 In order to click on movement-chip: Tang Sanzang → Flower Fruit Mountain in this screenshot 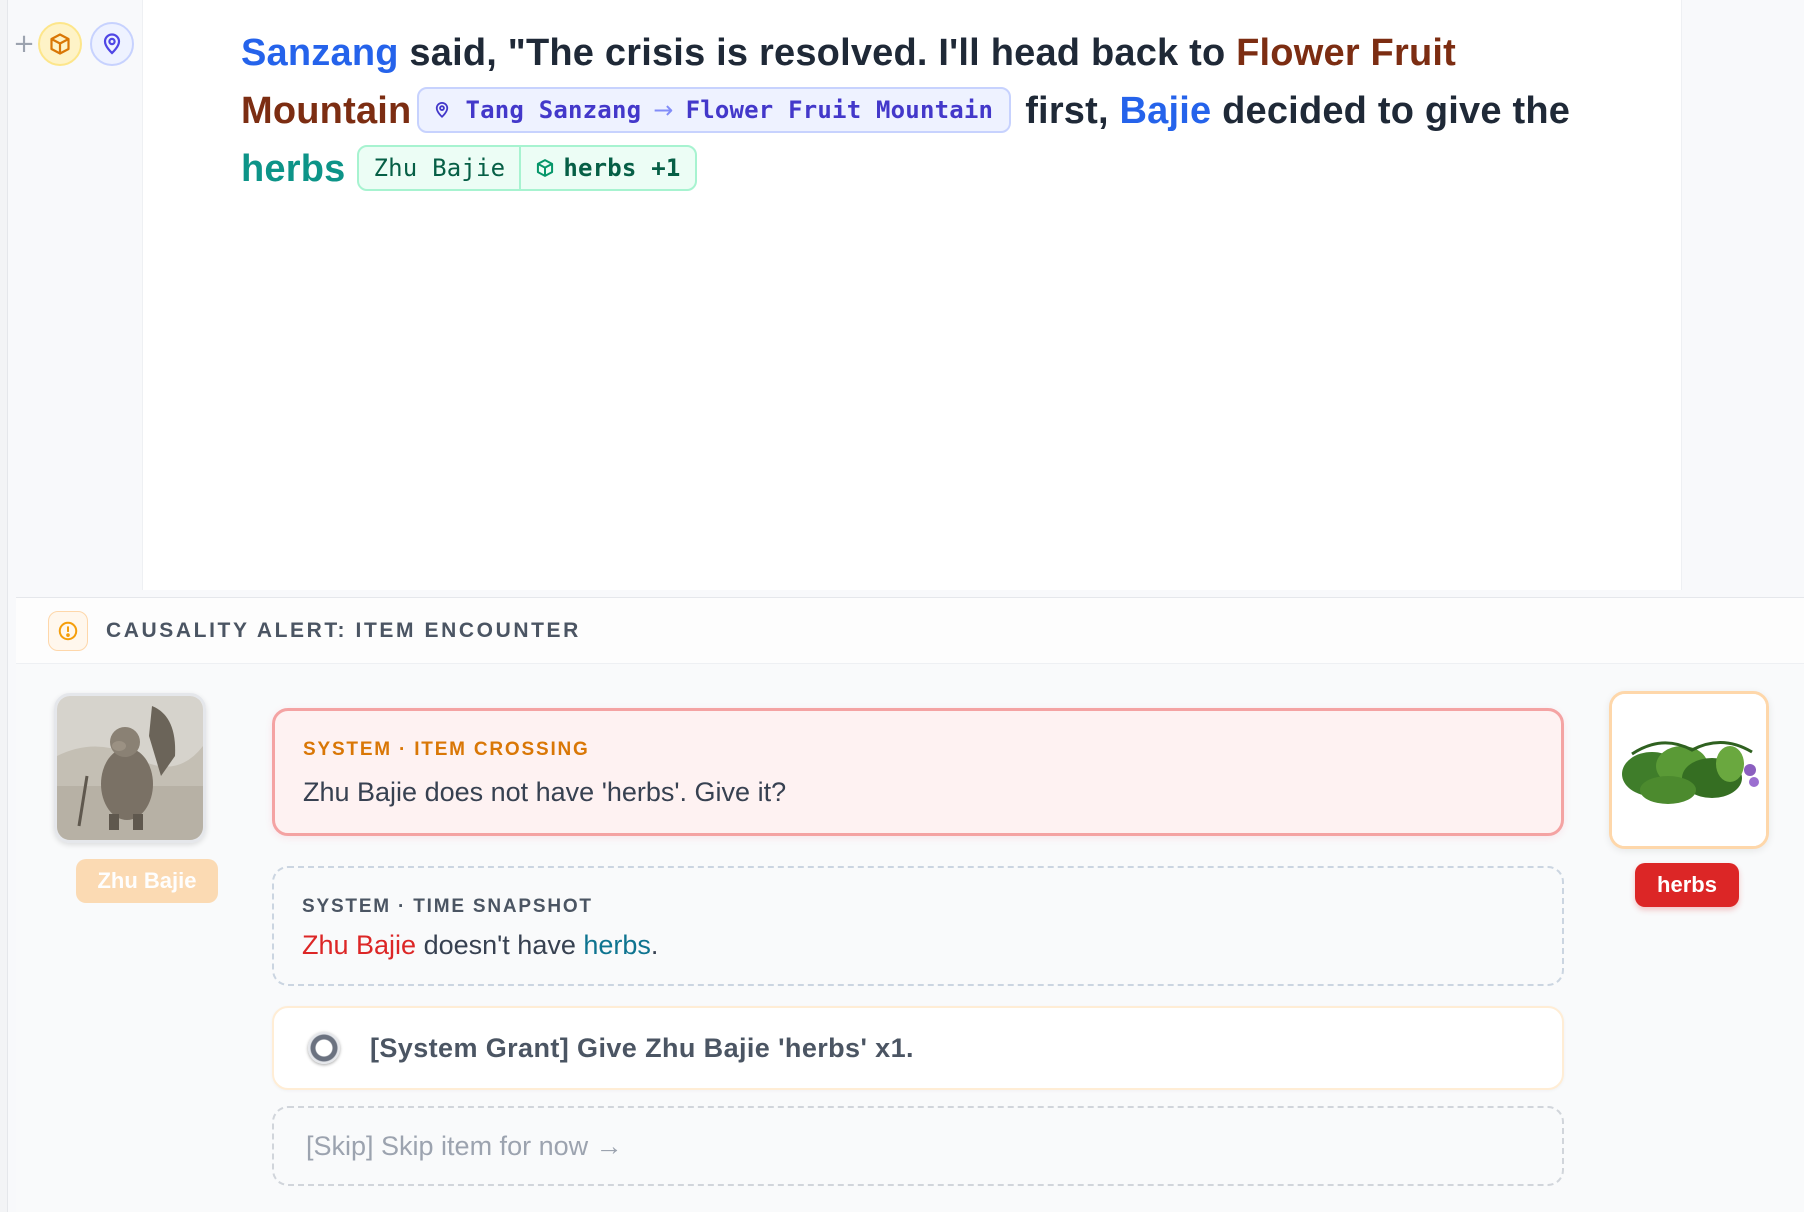, I will do `click(714, 109)`.